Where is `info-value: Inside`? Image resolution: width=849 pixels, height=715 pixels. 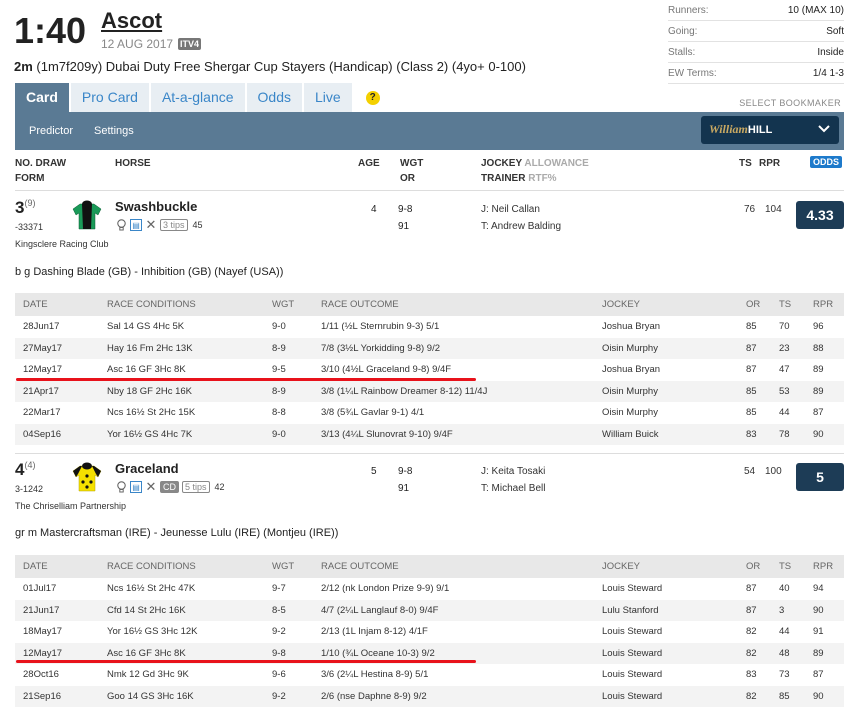 info-value: Inside is located at coordinates (830, 52).